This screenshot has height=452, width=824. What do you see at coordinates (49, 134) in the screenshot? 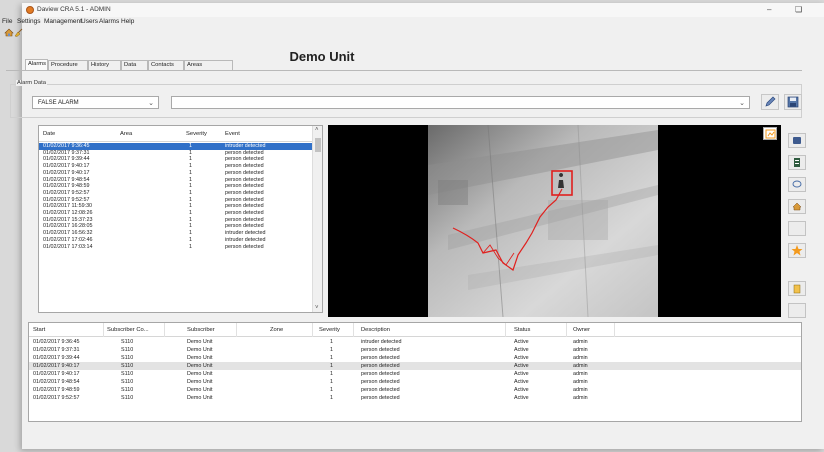
I see `column-header-date: Date` at bounding box center [49, 134].